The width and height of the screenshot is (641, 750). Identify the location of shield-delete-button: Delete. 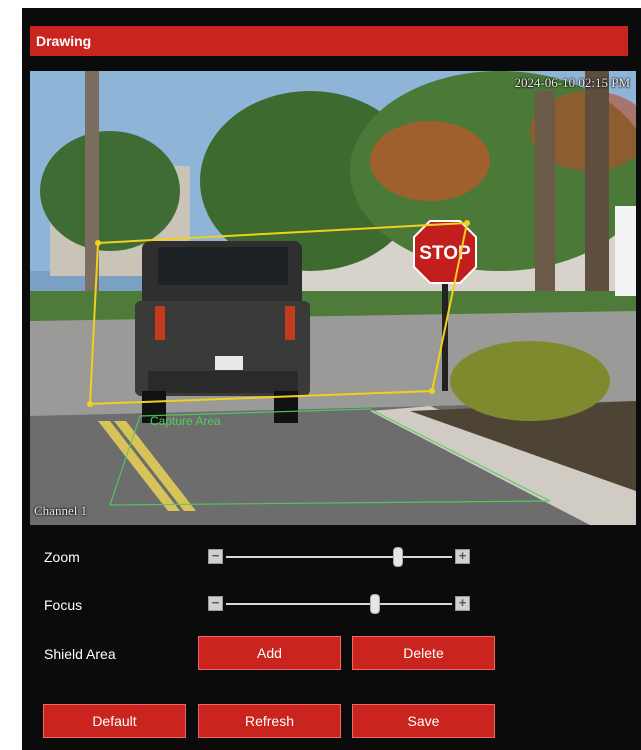
(423, 653).